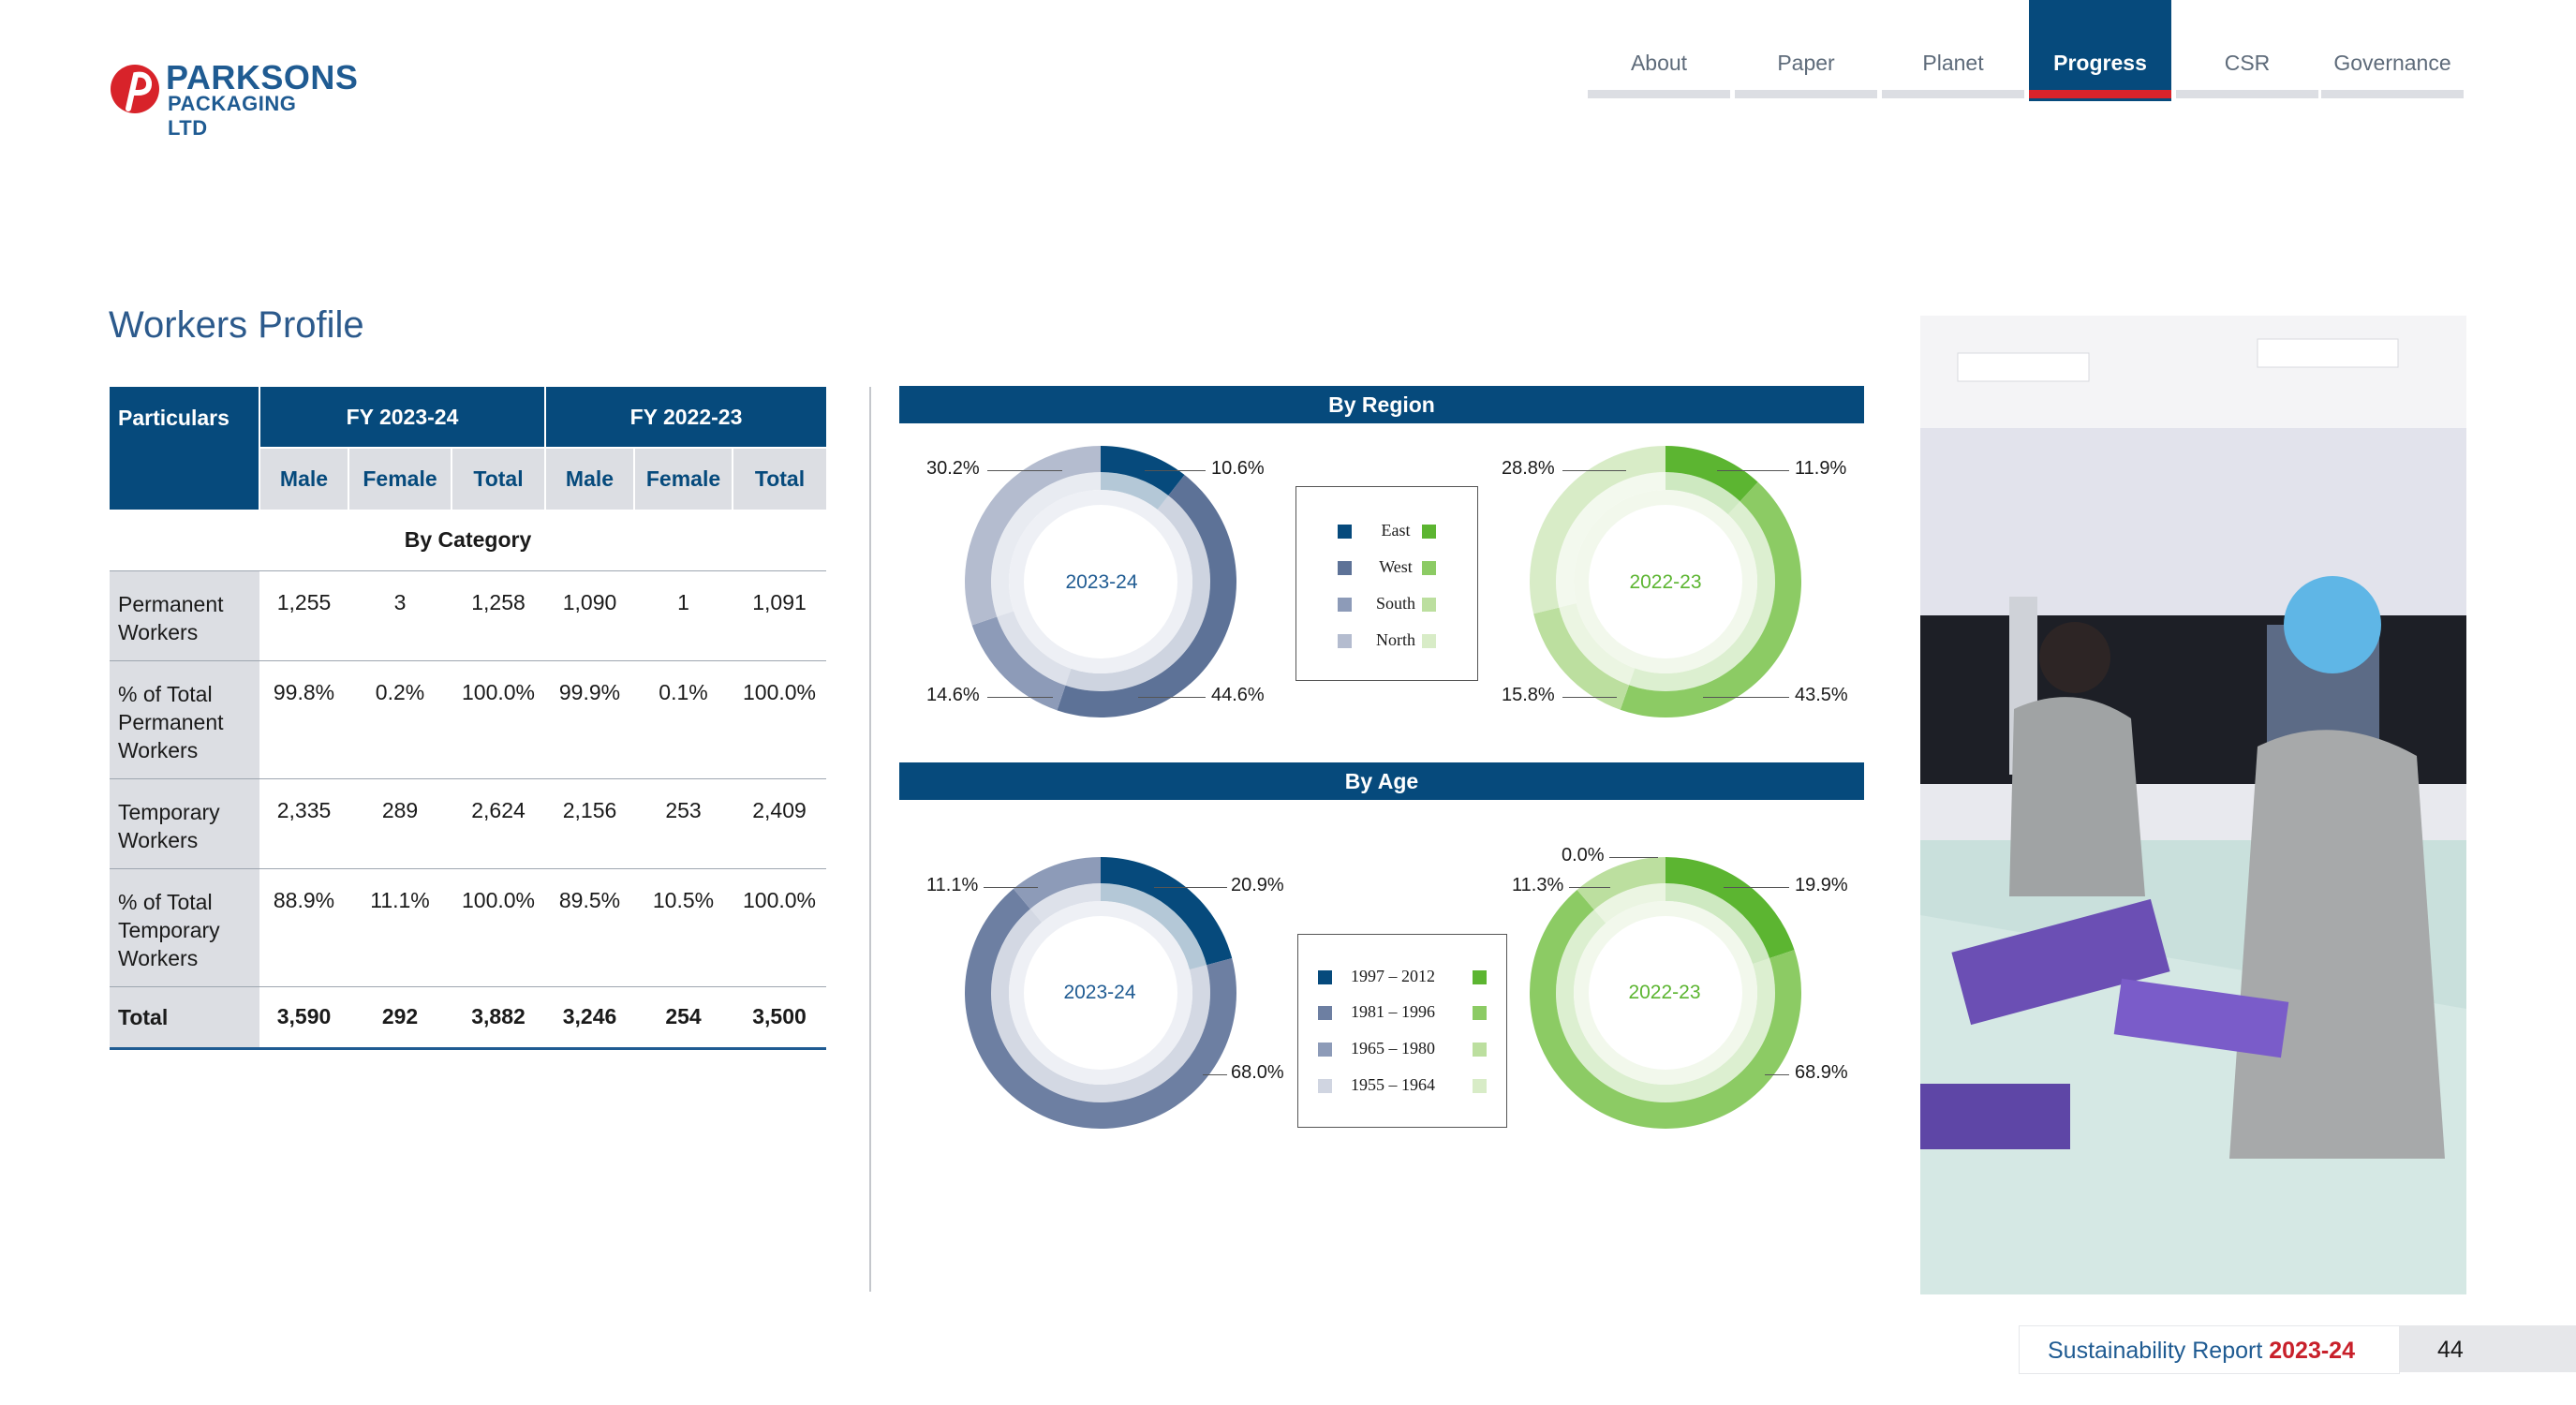 This screenshot has height=1405, width=2576. What do you see at coordinates (184, 823) in the screenshot?
I see `row-label: Temporary Workers` at bounding box center [184, 823].